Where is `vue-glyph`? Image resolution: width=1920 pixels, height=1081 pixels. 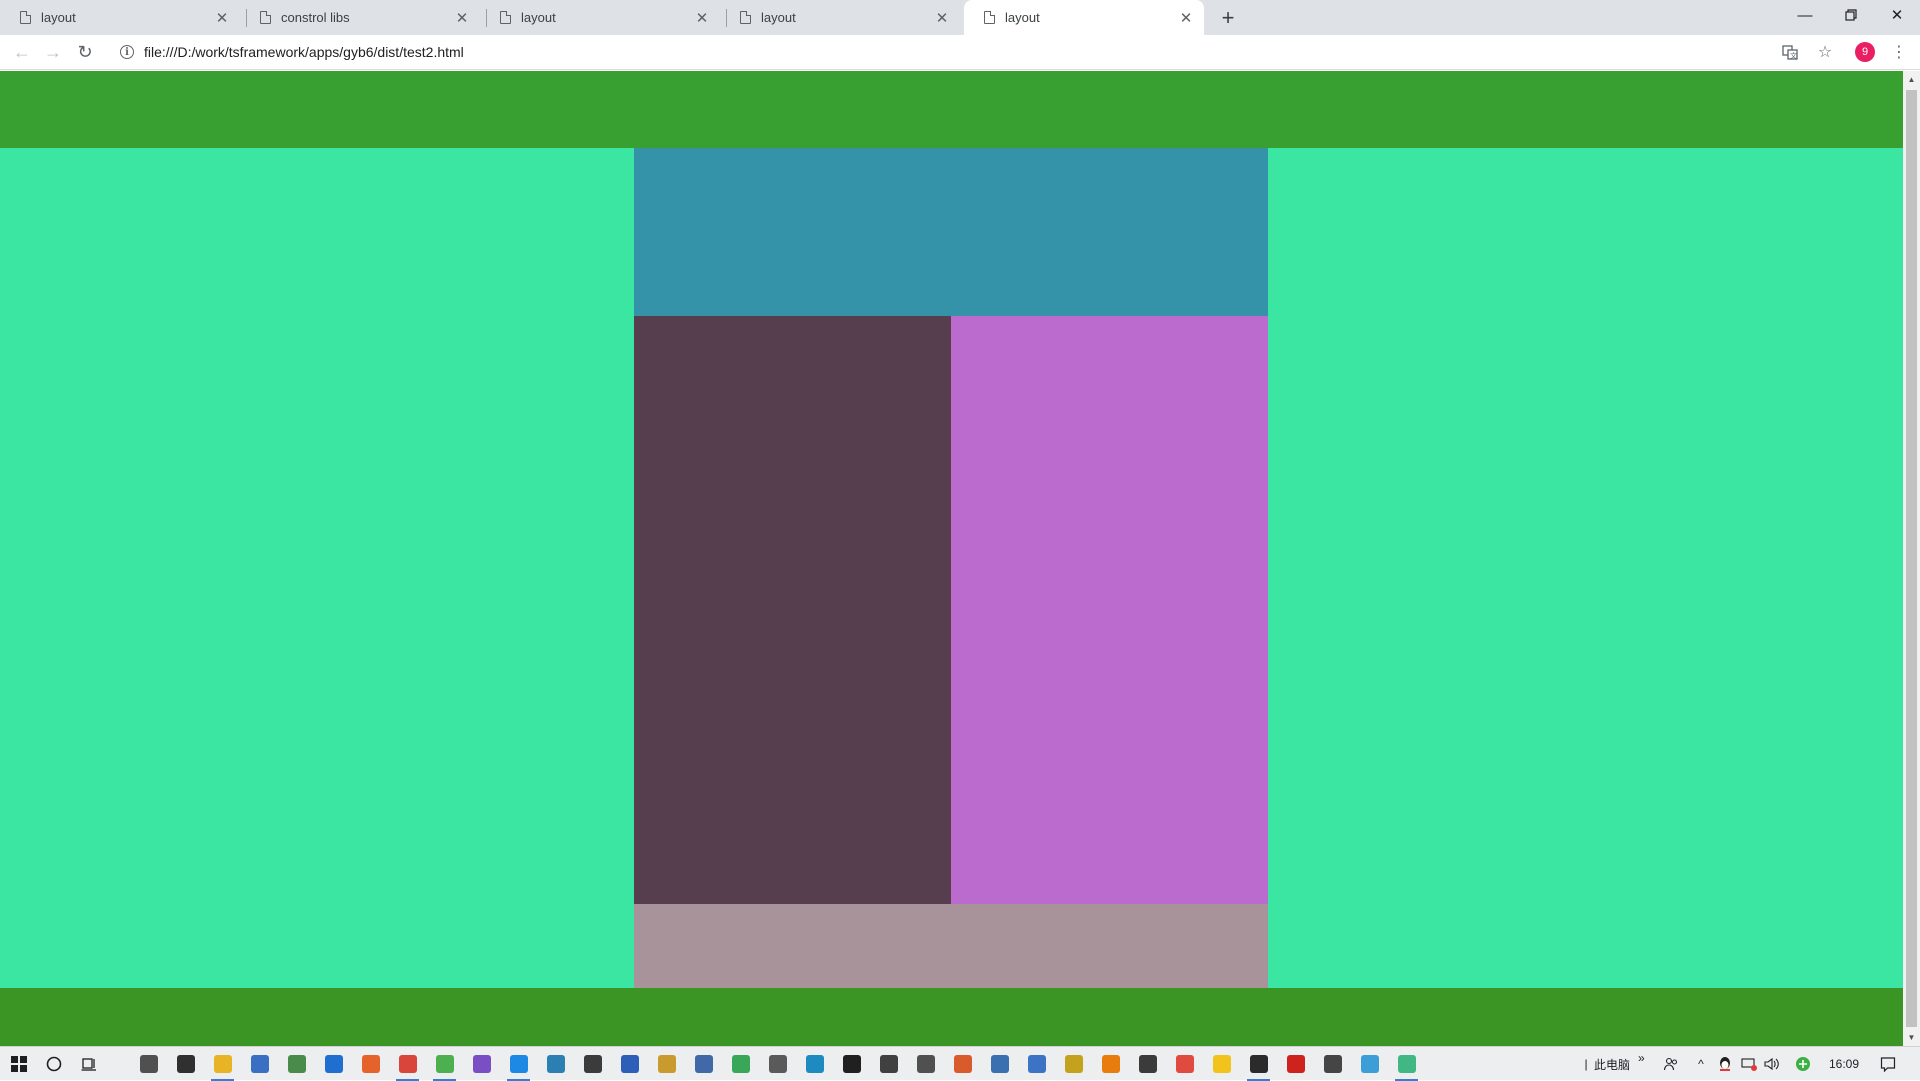
vue-glyph is located at coordinates (1406, 1064).